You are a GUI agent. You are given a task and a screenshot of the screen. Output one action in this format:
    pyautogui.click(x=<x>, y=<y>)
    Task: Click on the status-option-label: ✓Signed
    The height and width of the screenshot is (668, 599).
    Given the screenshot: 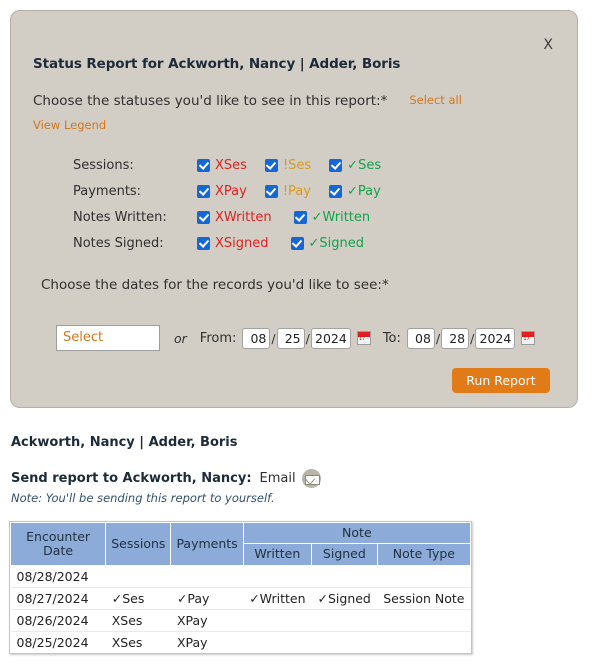 What is the action you would take?
    pyautogui.click(x=336, y=243)
    